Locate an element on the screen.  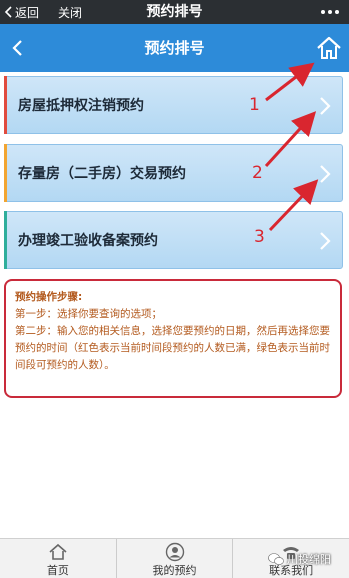
menu-item-label: 存量房（二手房）交易预约 is located at coordinates (102, 174).